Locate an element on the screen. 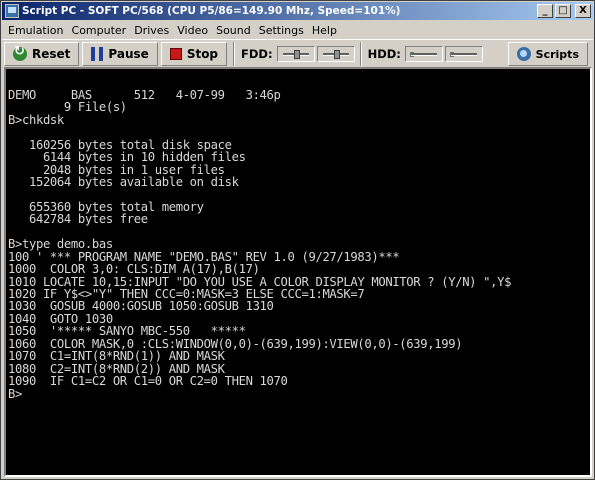 The height and width of the screenshot is (480, 595). pause-label: Pause is located at coordinates (128, 53).